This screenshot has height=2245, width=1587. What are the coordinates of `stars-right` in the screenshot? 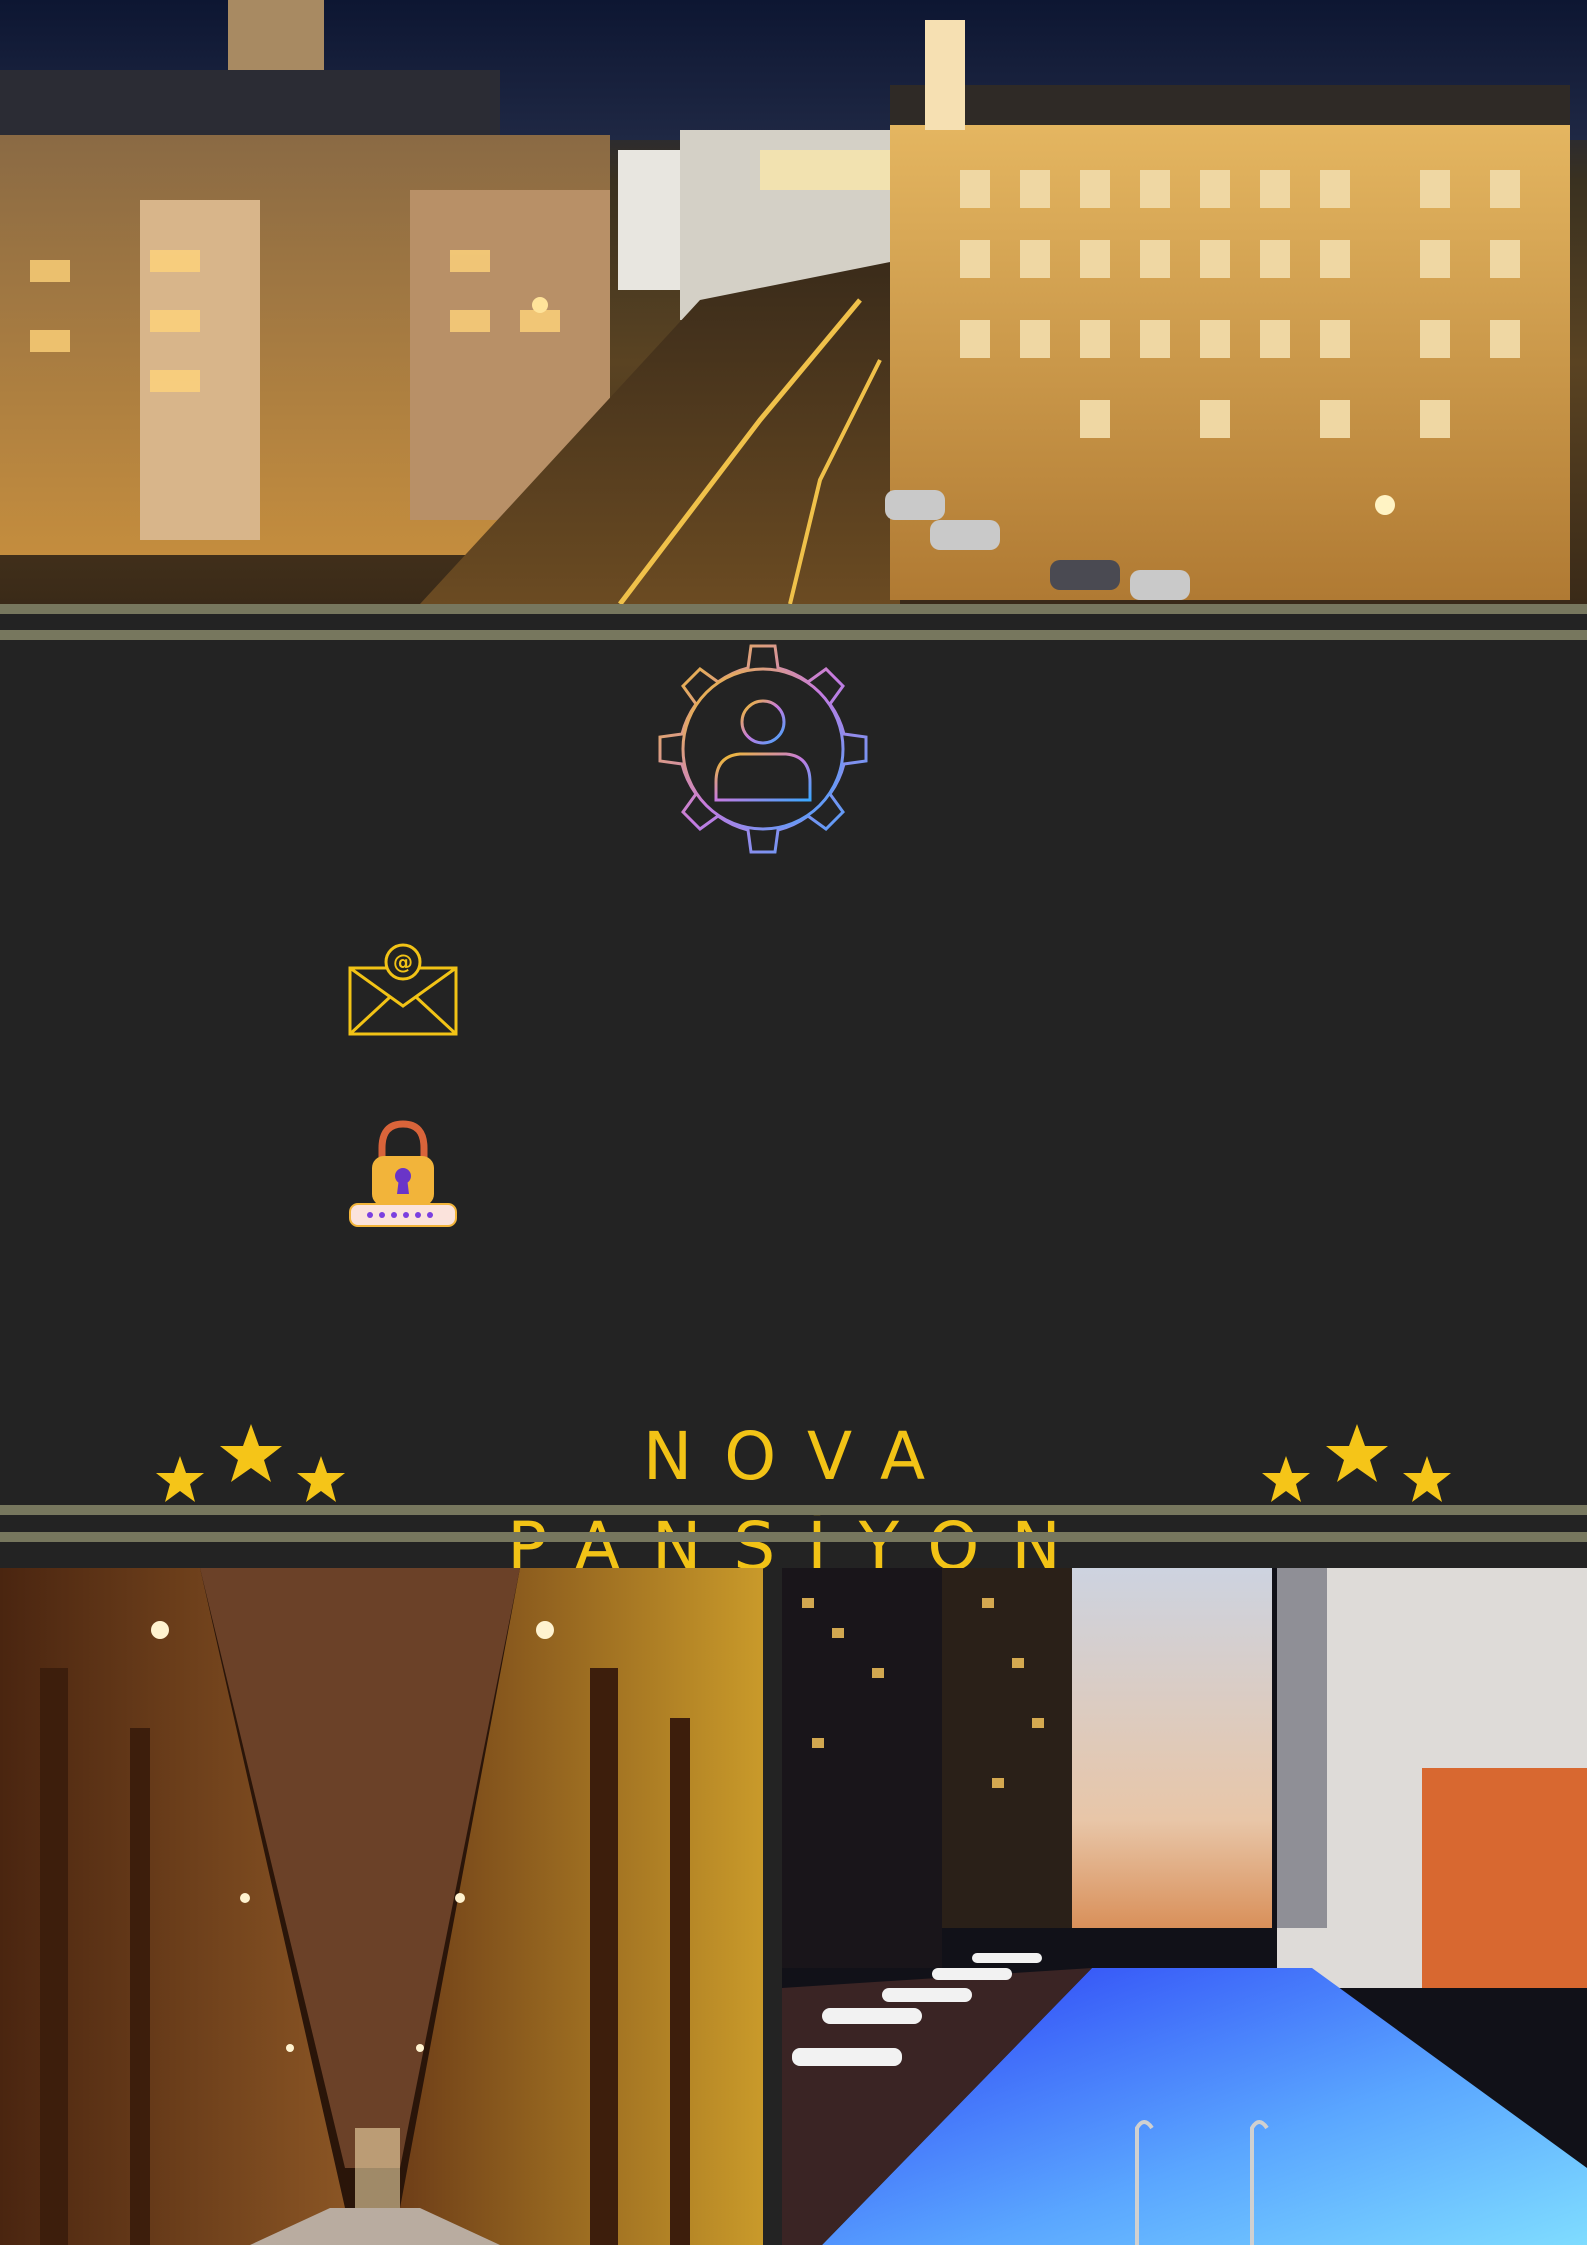 It's located at (1356, 1463).